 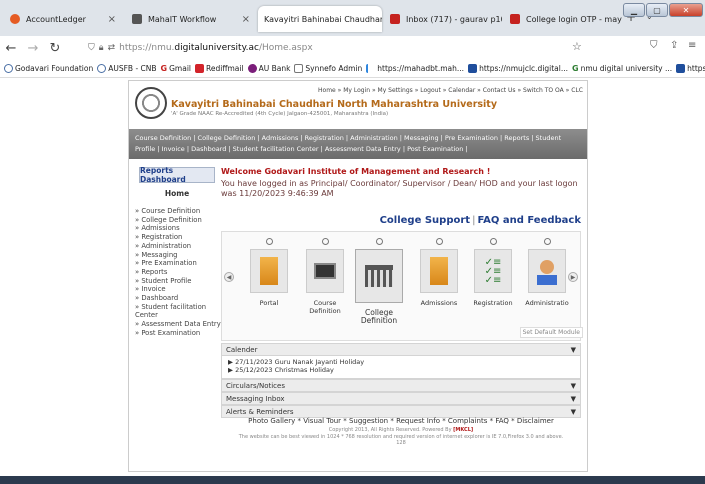 I want to click on sidebar-item-administration: » Administration, so click(x=179, y=246).